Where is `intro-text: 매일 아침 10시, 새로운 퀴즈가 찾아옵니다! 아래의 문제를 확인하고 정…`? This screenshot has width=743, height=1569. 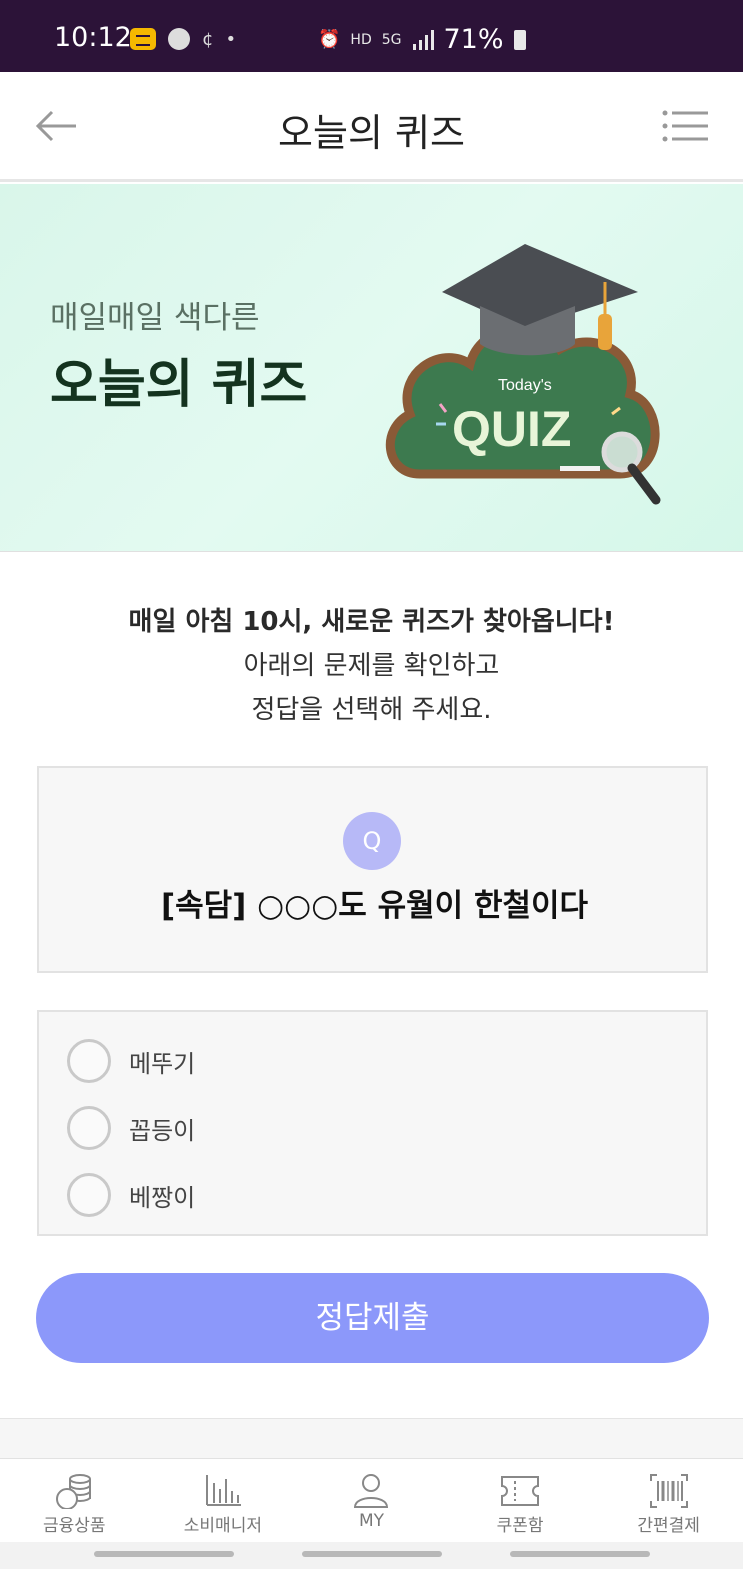
intro-text: 매일 아침 10시, 새로운 퀴즈가 찾아옵니다! 아래의 문제를 확인하고 정… is located at coordinates (371, 666).